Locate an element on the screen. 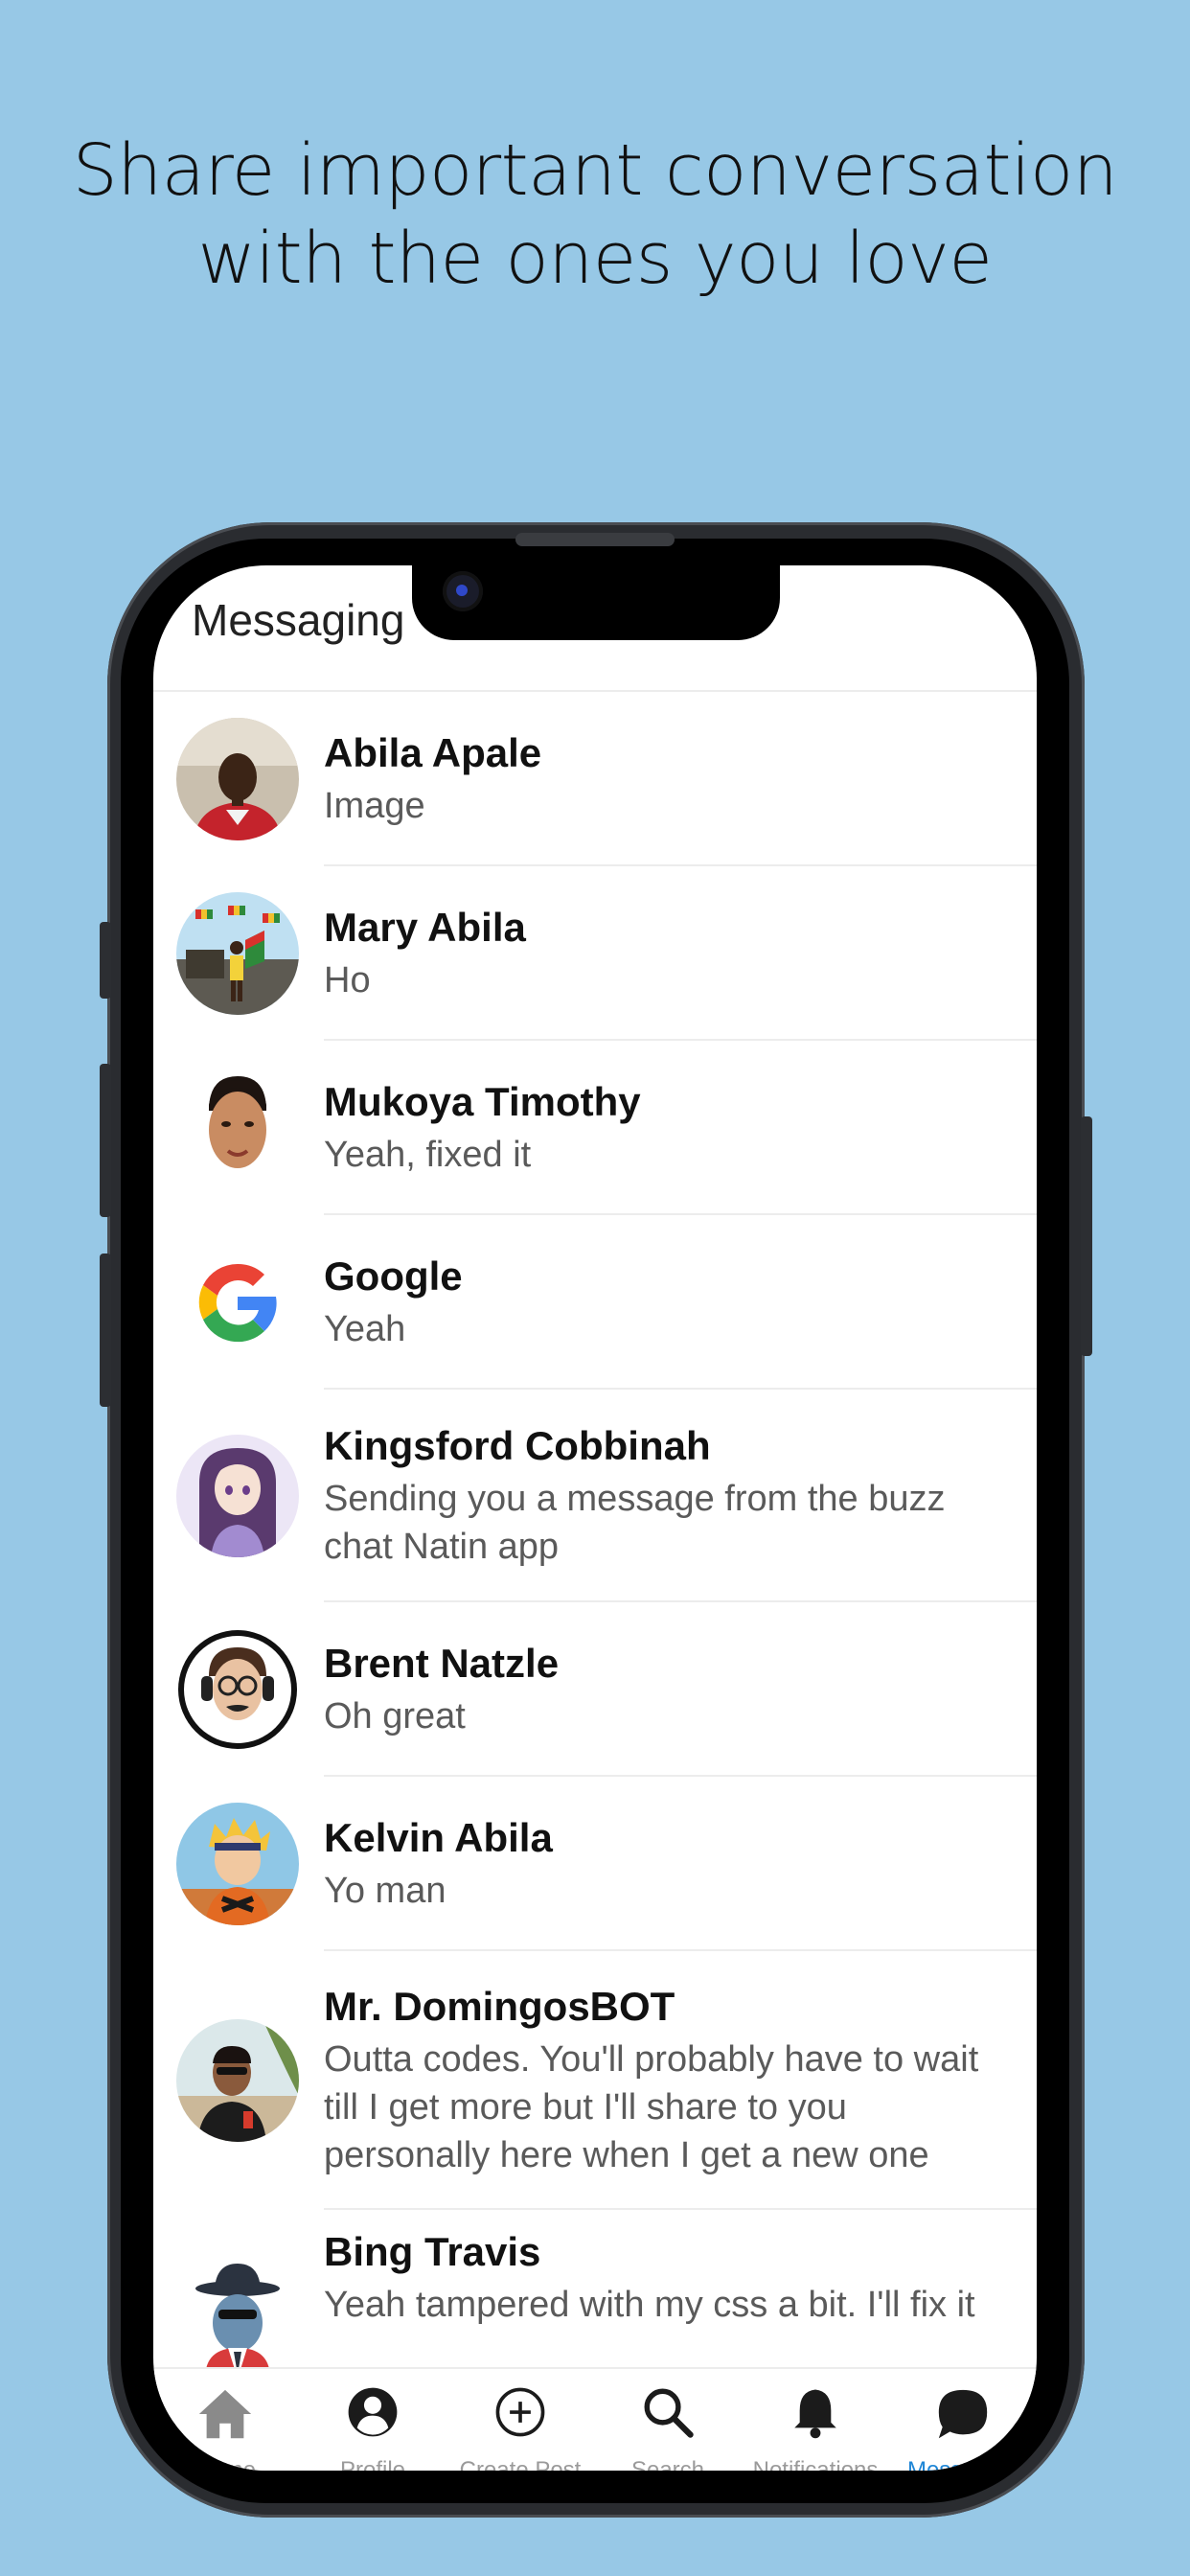 This screenshot has height=2576, width=1190. chat-icon is located at coordinates (963, 2414).